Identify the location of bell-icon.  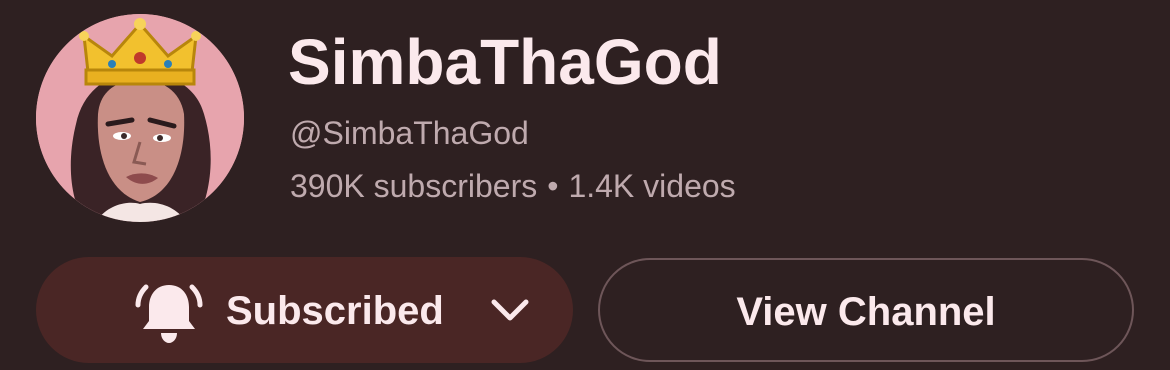
(169, 313).